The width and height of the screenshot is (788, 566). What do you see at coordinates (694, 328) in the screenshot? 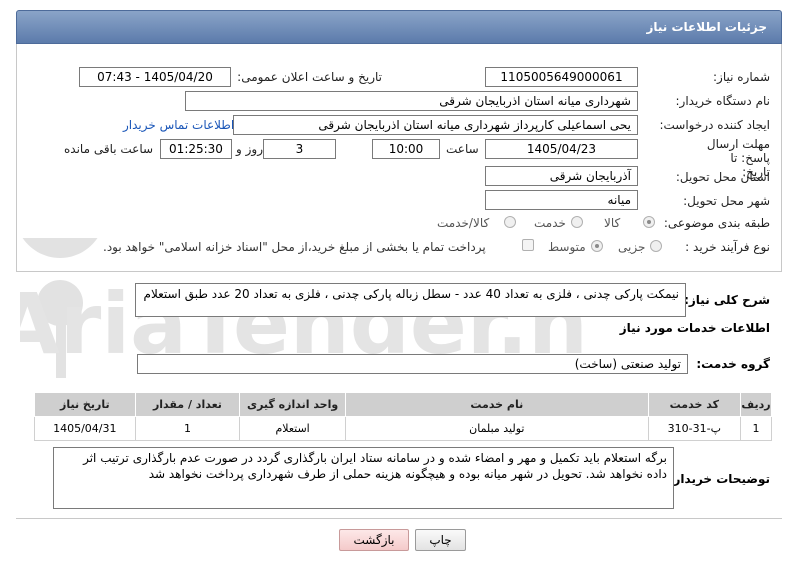
I see `services-section-title: اطلاعات خدمات مورد نیاز` at bounding box center [694, 328].